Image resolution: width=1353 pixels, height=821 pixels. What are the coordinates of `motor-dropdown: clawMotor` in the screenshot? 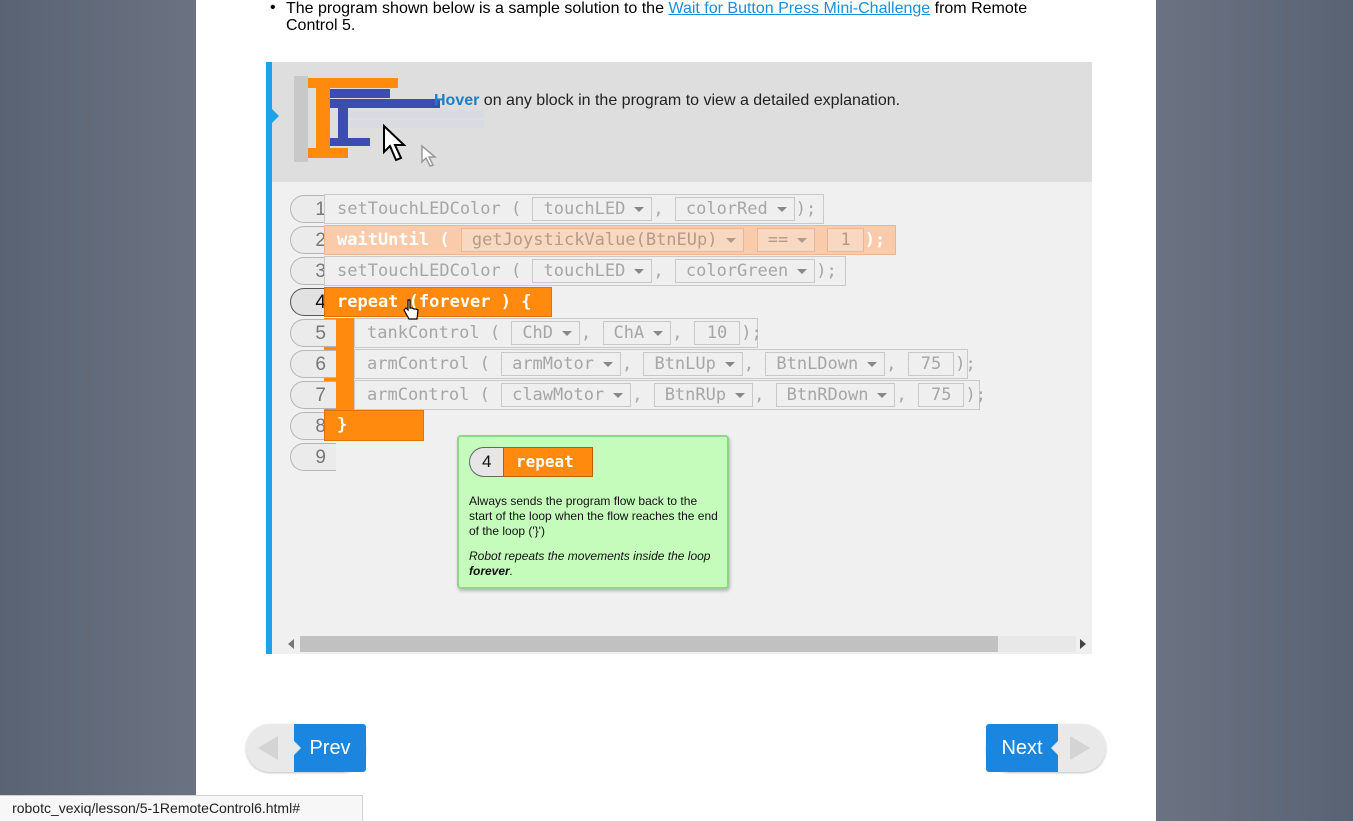 It's located at (566, 395).